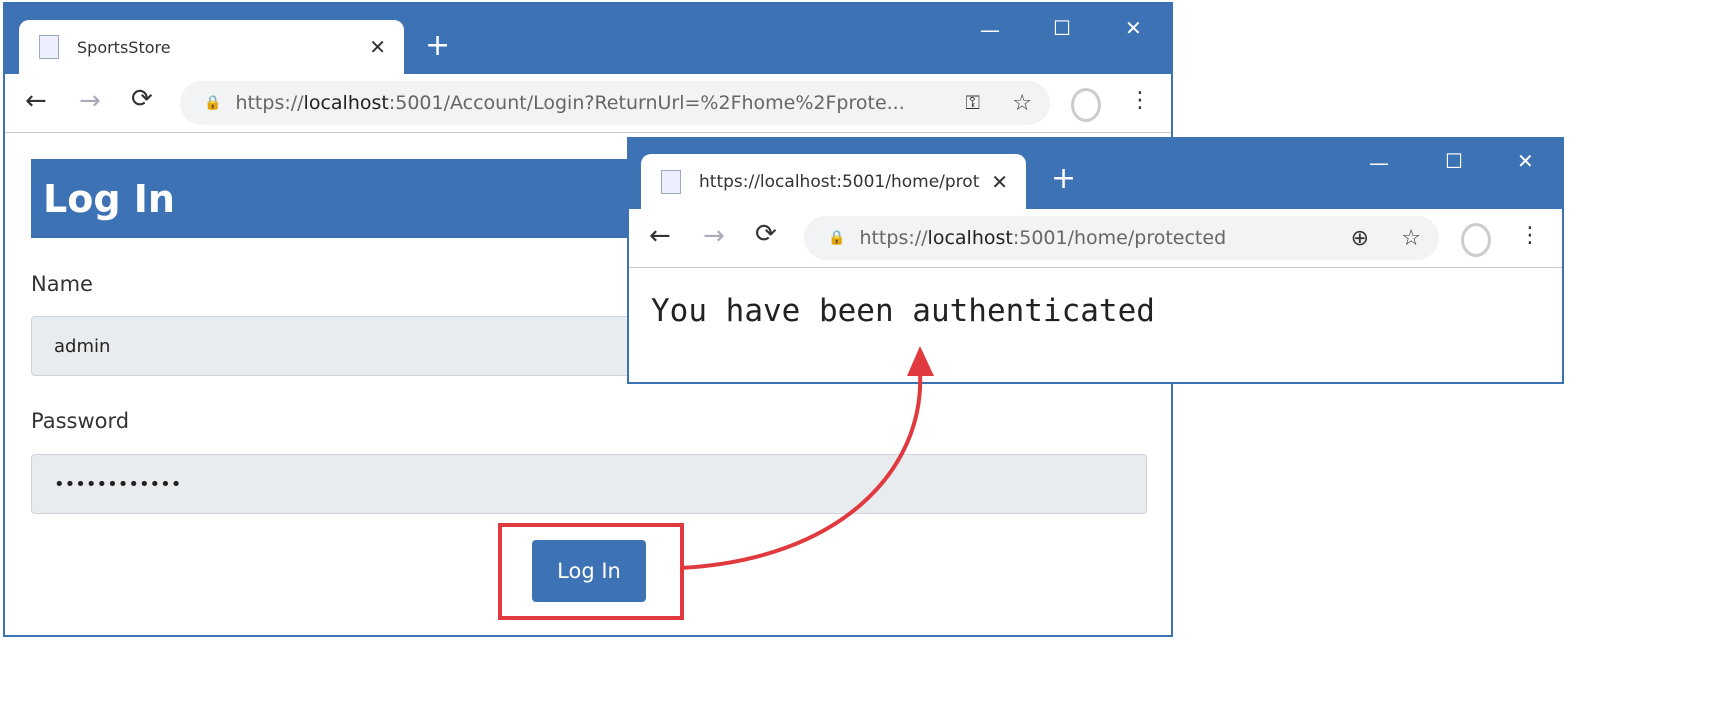  Describe the element at coordinates (80, 421) in the screenshot. I see `password-label: Password` at that location.